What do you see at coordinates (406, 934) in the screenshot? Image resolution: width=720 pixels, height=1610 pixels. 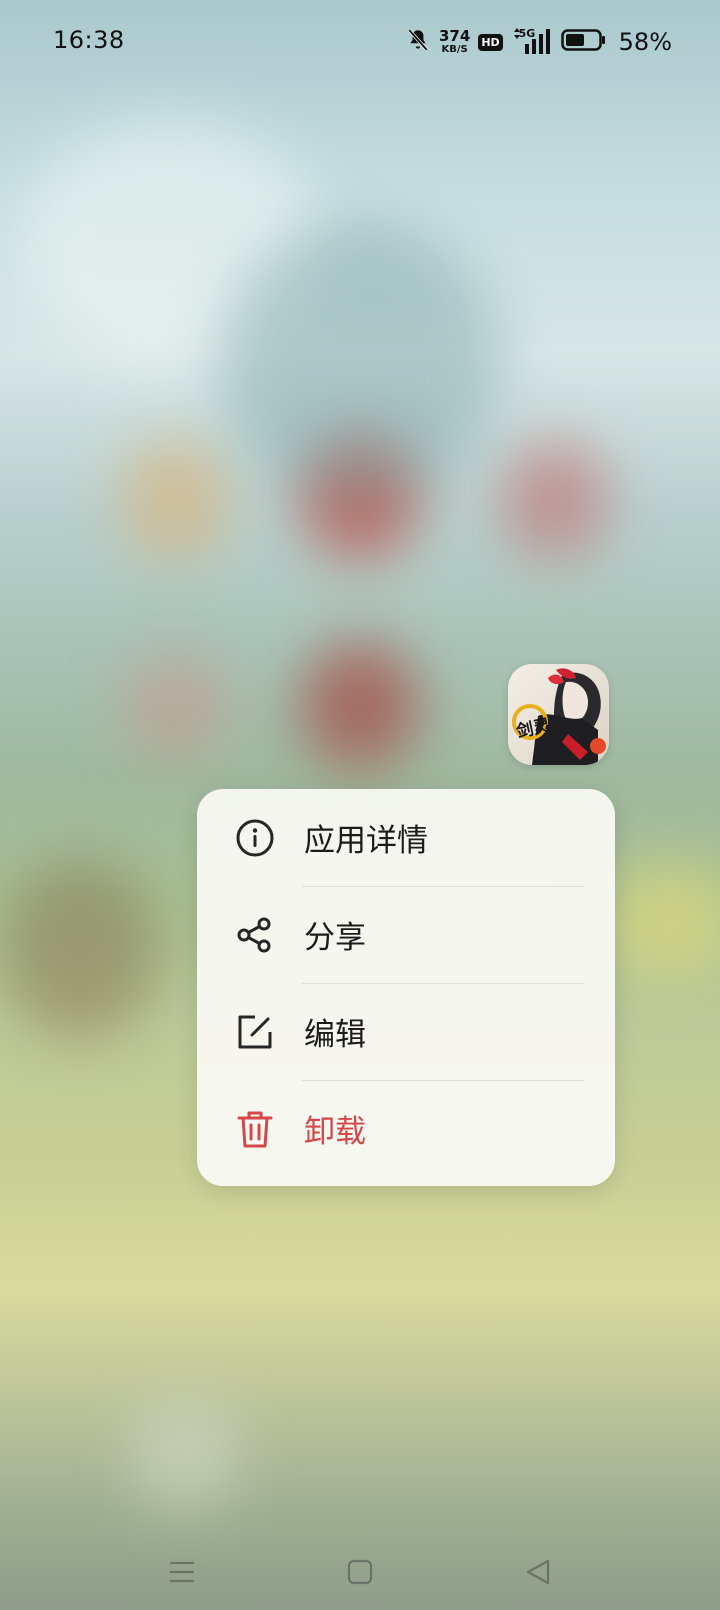 I see `menu-item-share: 分享` at bounding box center [406, 934].